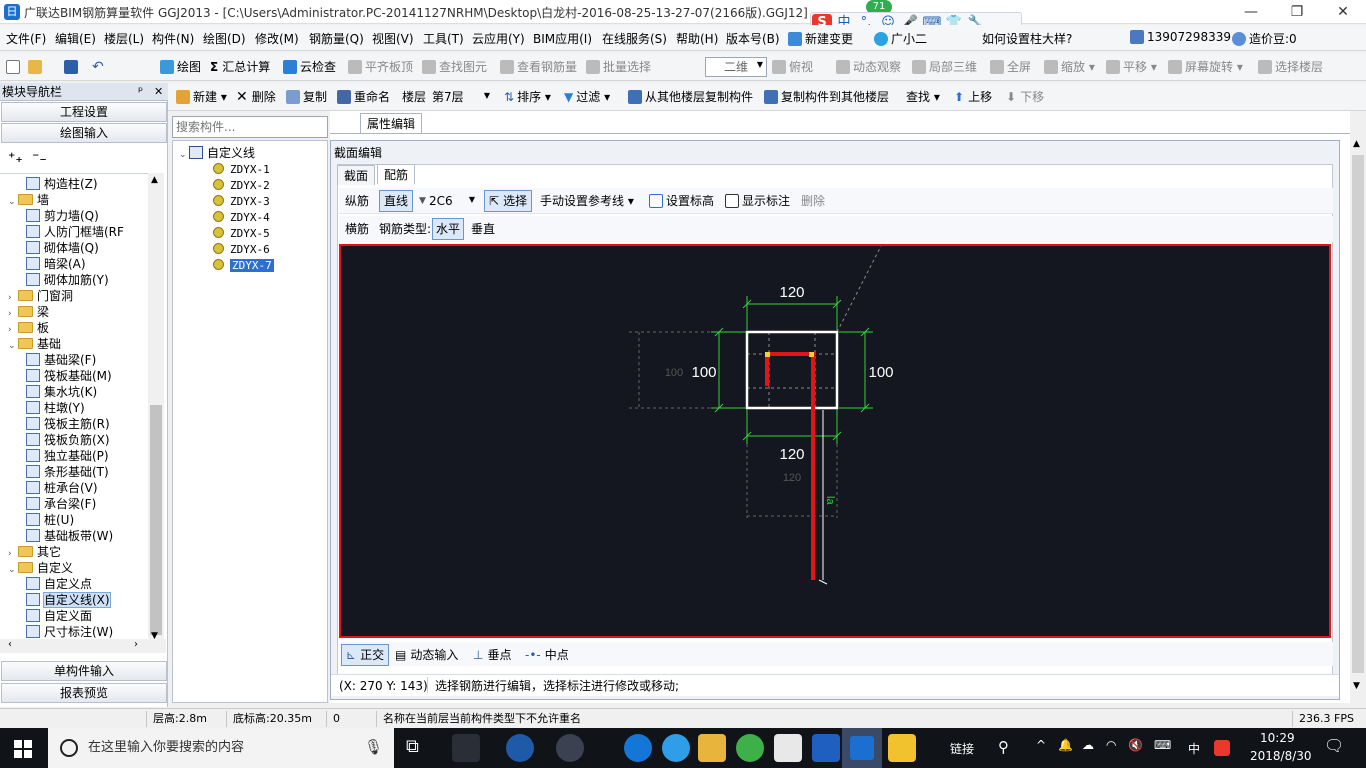 The width and height of the screenshot is (1366, 768). What do you see at coordinates (1356, 144) in the screenshot?
I see `scroll-up-icon: ▲` at bounding box center [1356, 144].